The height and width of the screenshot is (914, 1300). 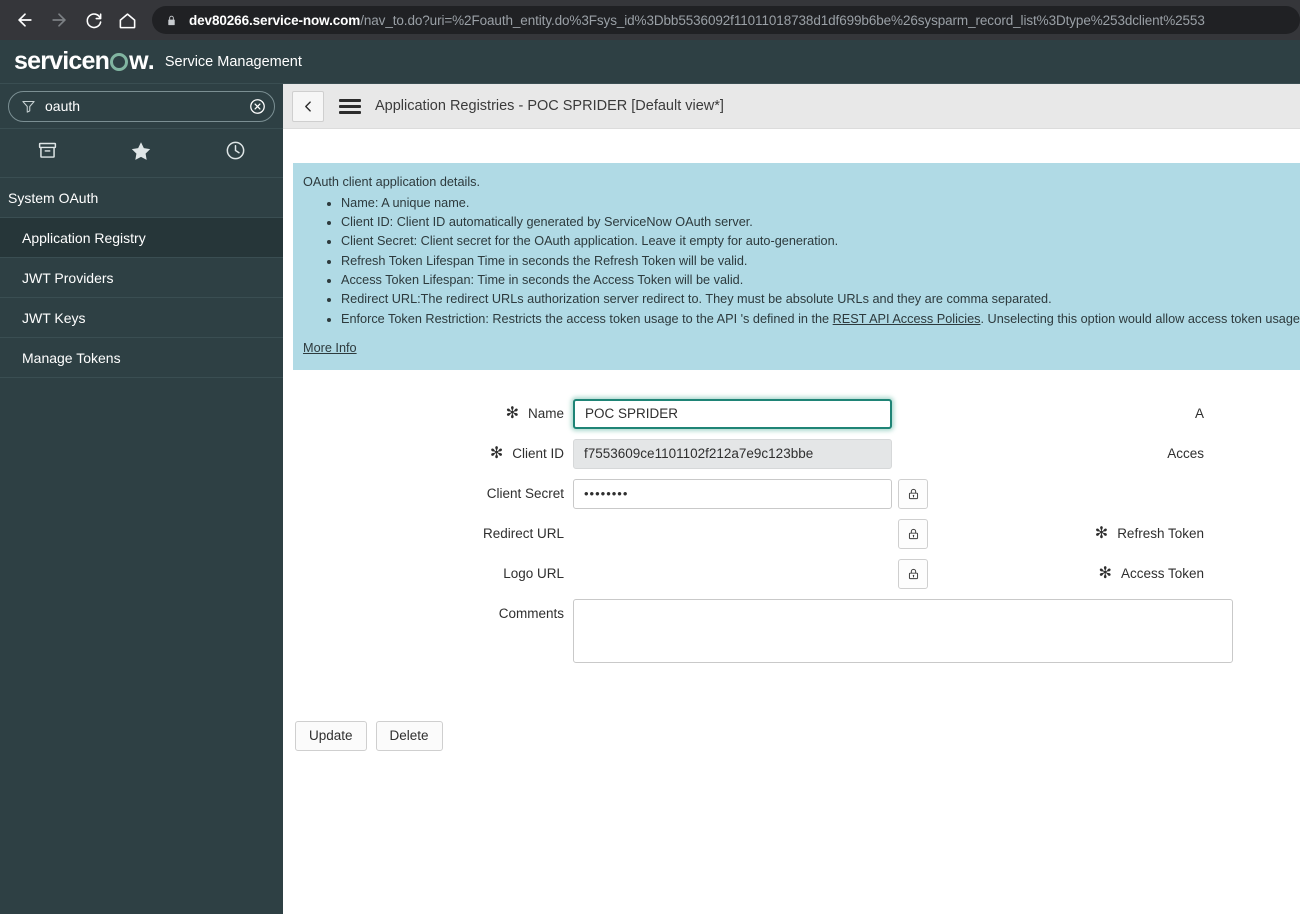 I want to click on sidebar-item-application-registry: Application Registry, so click(x=141, y=238).